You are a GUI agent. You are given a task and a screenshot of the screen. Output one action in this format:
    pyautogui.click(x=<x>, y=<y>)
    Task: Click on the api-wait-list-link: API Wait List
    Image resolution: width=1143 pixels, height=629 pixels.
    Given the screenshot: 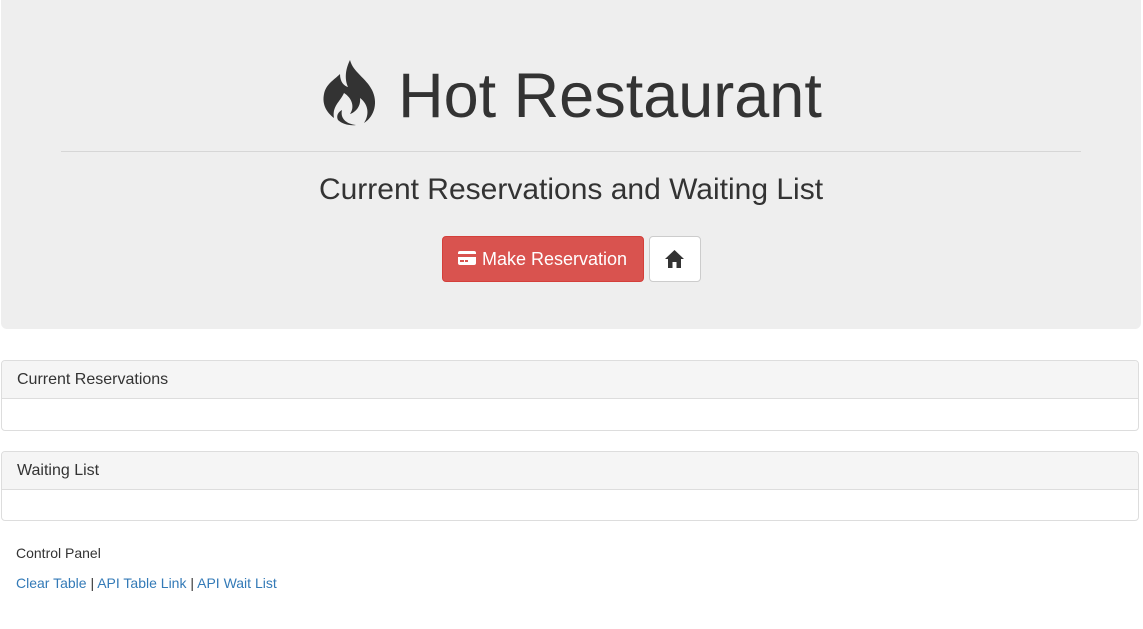 What is the action you would take?
    pyautogui.click(x=237, y=583)
    